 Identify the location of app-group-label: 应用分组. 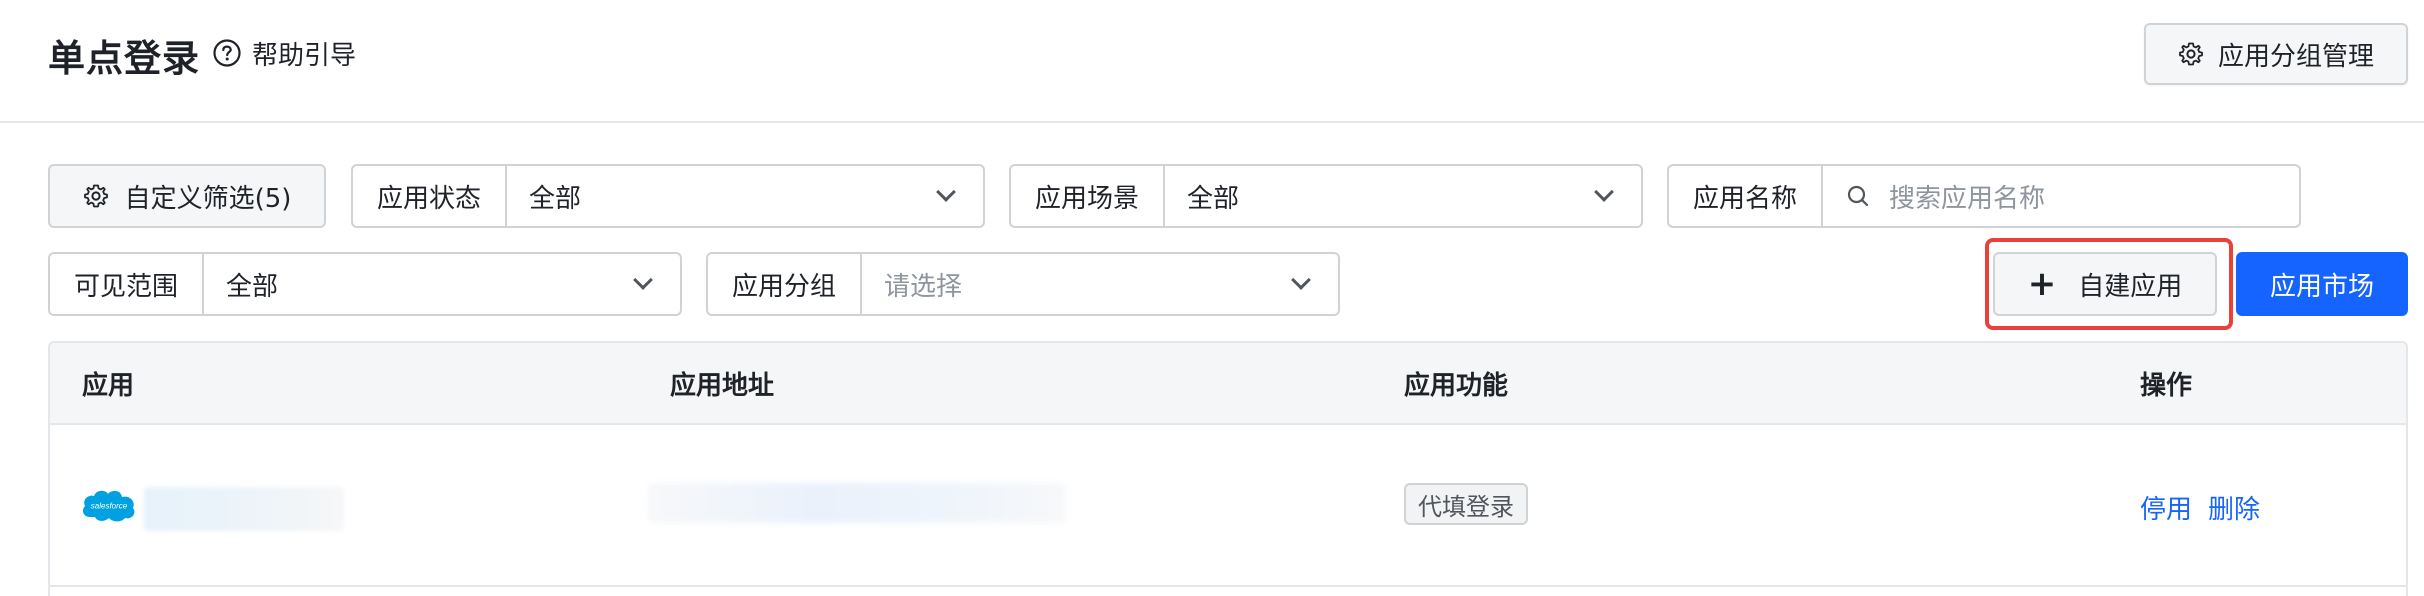
(785, 284).